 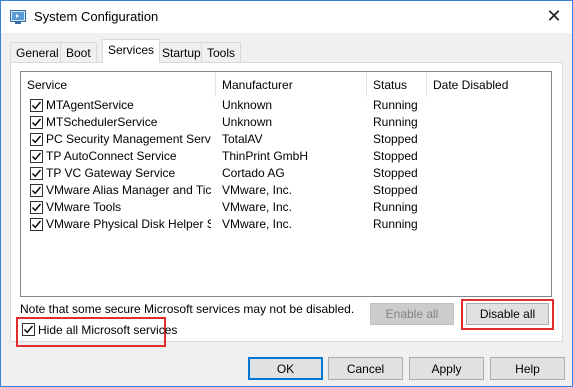 I want to click on hide-ms-label: Hide all Microsoft services, so click(x=107, y=330).